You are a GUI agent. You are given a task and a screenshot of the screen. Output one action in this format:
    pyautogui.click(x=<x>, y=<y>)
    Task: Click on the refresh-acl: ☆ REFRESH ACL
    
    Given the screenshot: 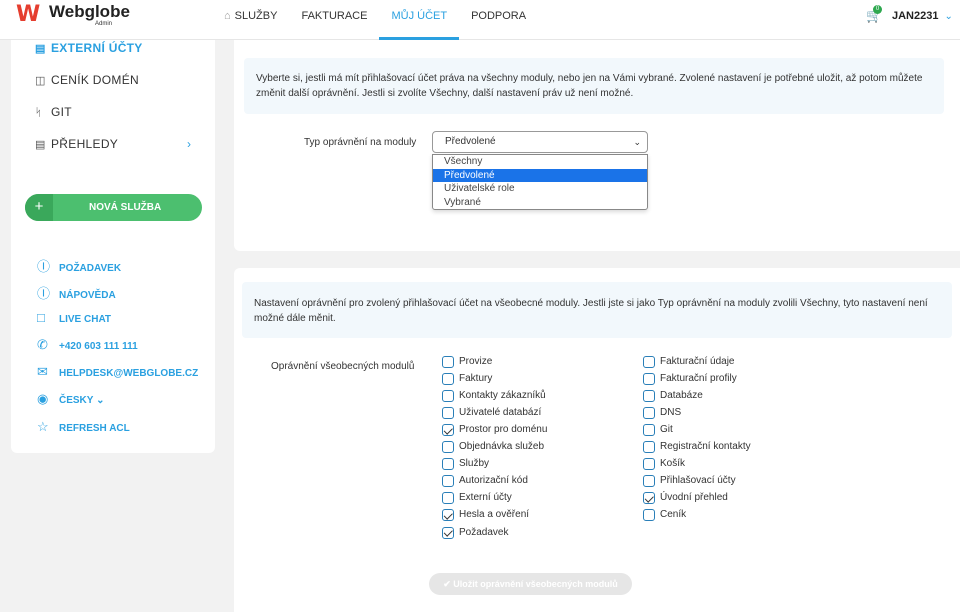 What is the action you would take?
    pyautogui.click(x=83, y=427)
    